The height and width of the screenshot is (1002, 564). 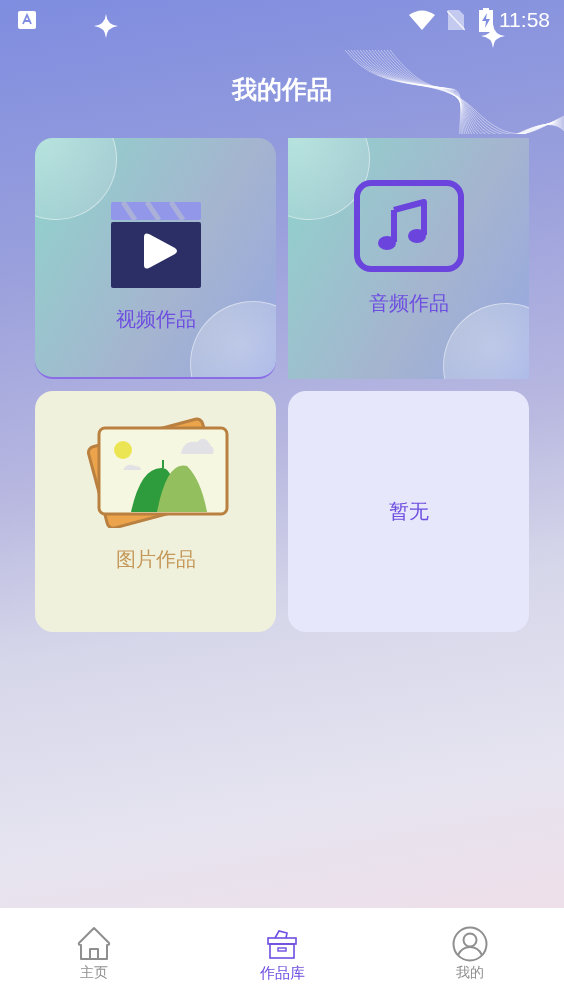 I want to click on work-label: 音频作品, so click(x=408, y=303).